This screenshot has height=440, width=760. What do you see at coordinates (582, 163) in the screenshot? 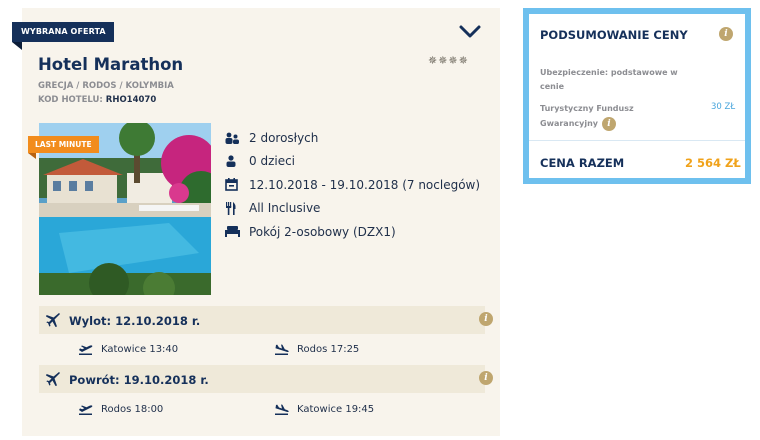
I see `total-price-label: CENA RAZEM` at bounding box center [582, 163].